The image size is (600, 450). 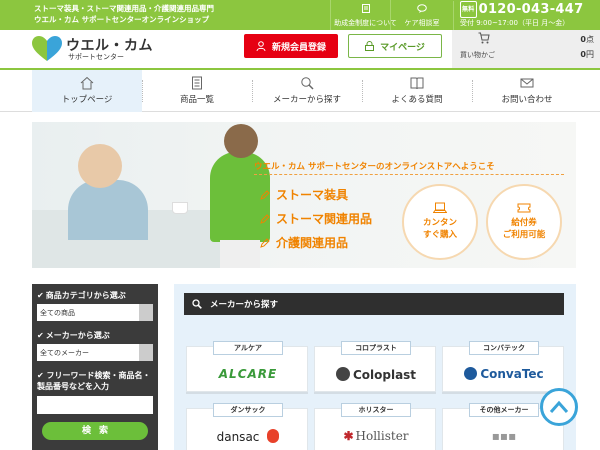 What do you see at coordinates (247, 426) in the screenshot?
I see `maker-card-dansac: ダンサック dansac` at bounding box center [247, 426].